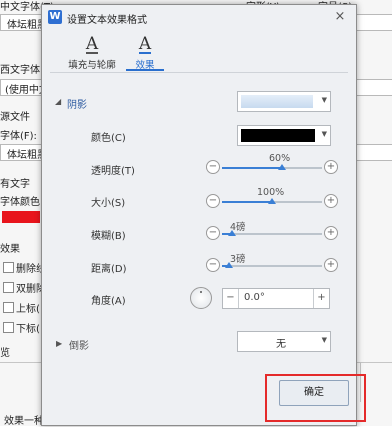 The width and height of the screenshot is (392, 427). I want to click on shadow-preset-preview, so click(277, 101).